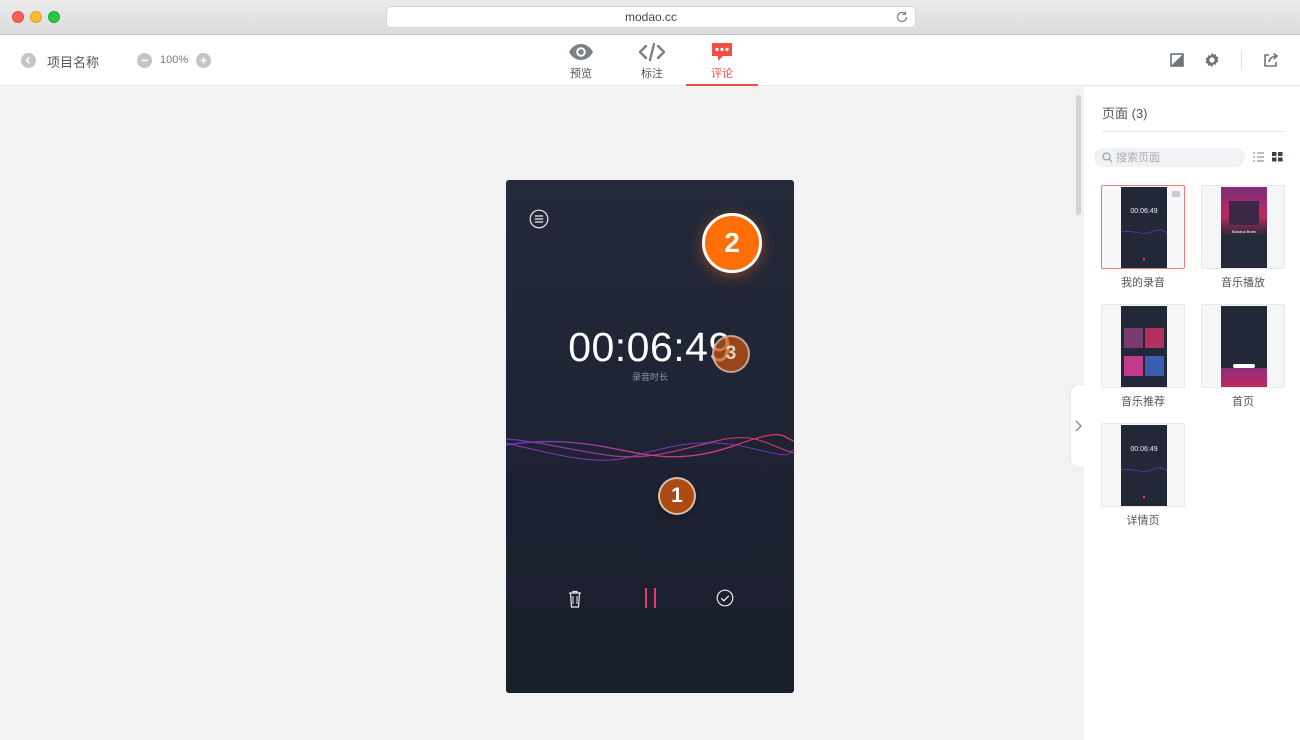  What do you see at coordinates (575, 599) in the screenshot?
I see `trash-icon` at bounding box center [575, 599].